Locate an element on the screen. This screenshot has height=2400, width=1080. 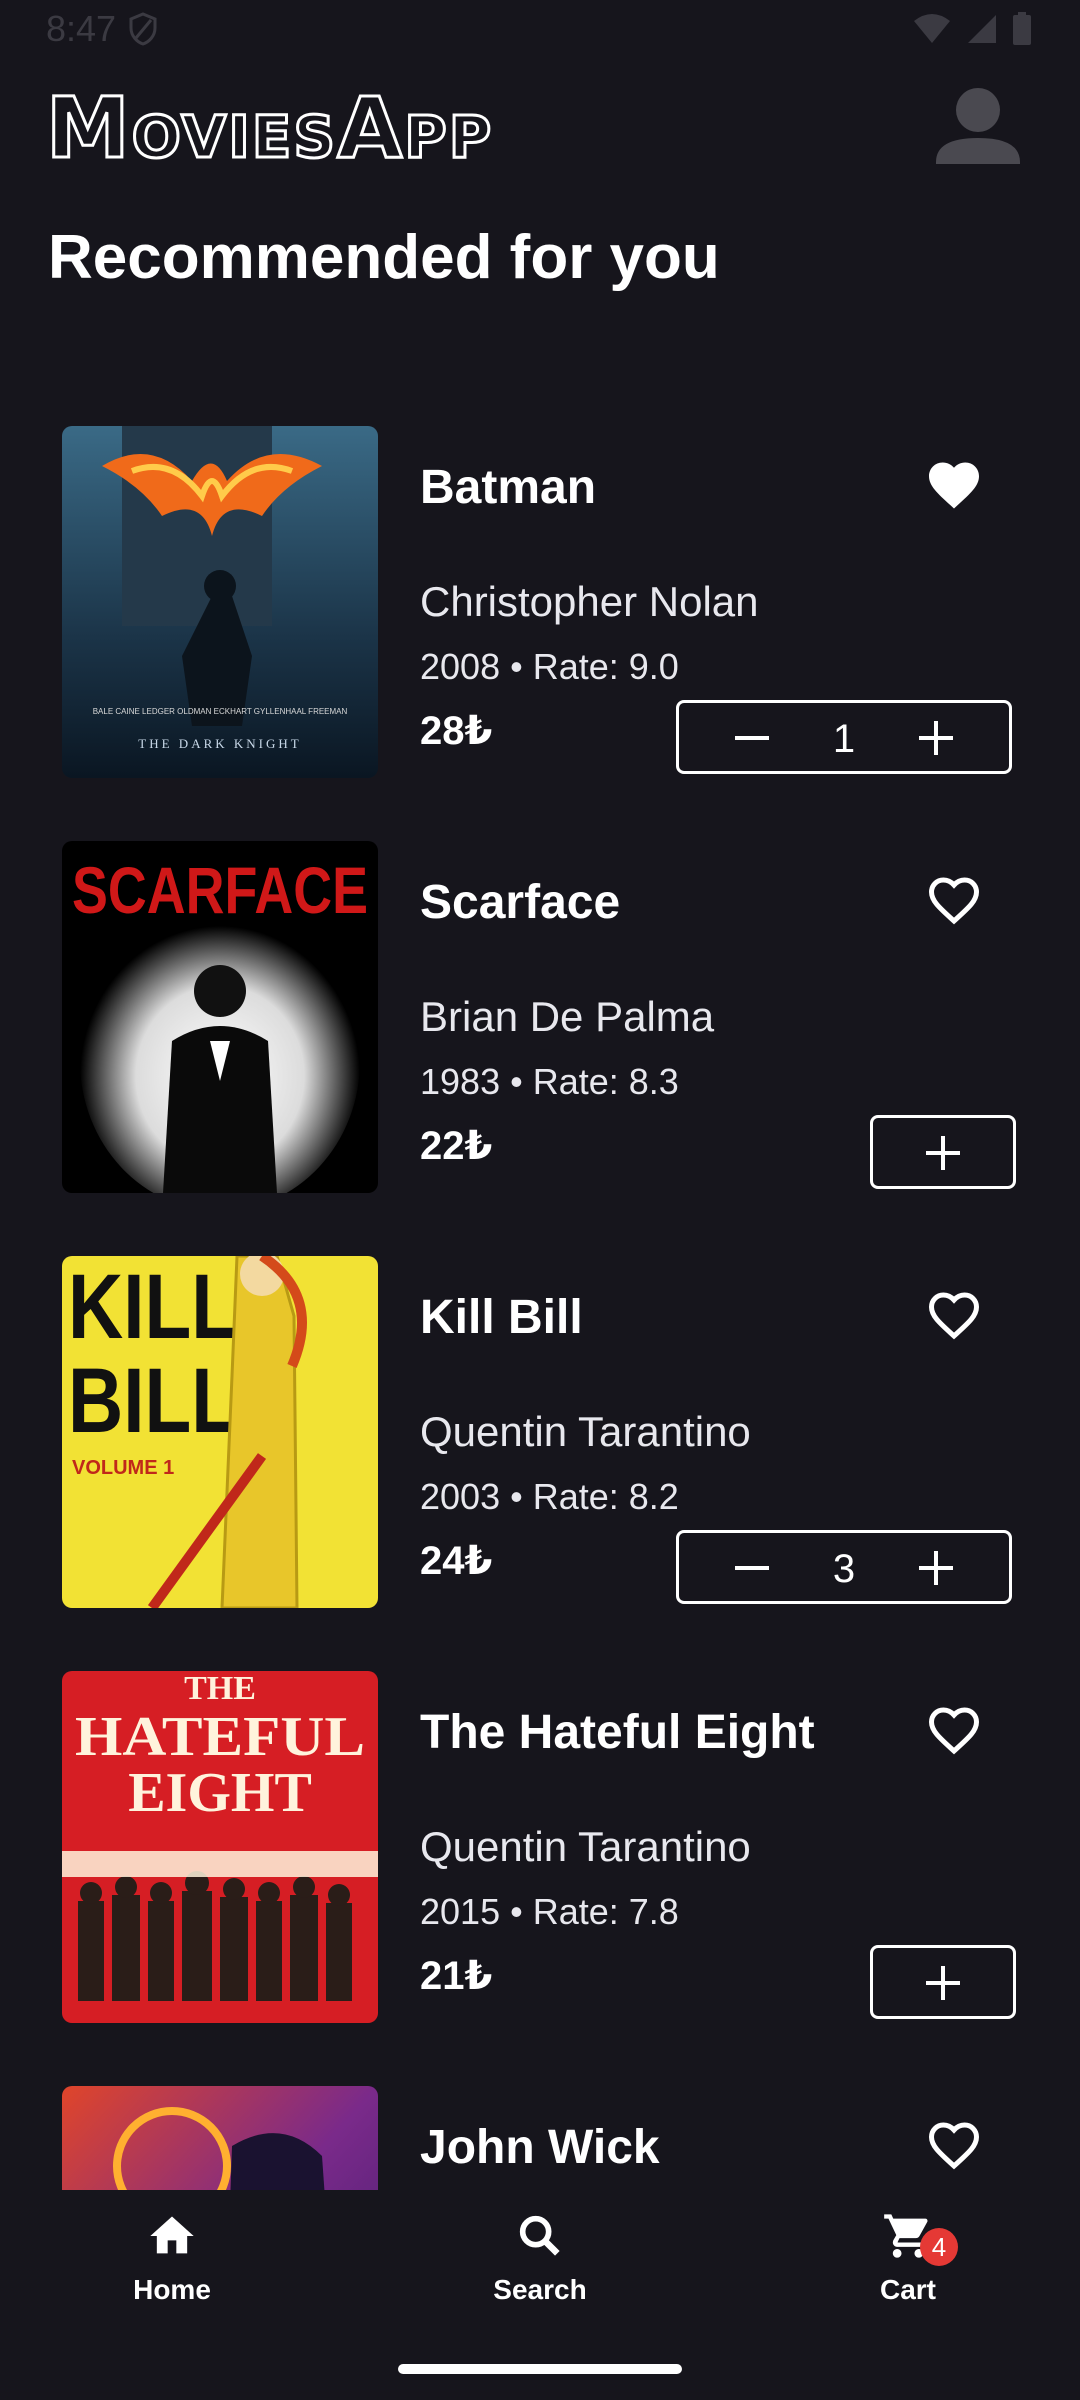
nav-cart: 4 Cart is located at coordinates (908, 2258).